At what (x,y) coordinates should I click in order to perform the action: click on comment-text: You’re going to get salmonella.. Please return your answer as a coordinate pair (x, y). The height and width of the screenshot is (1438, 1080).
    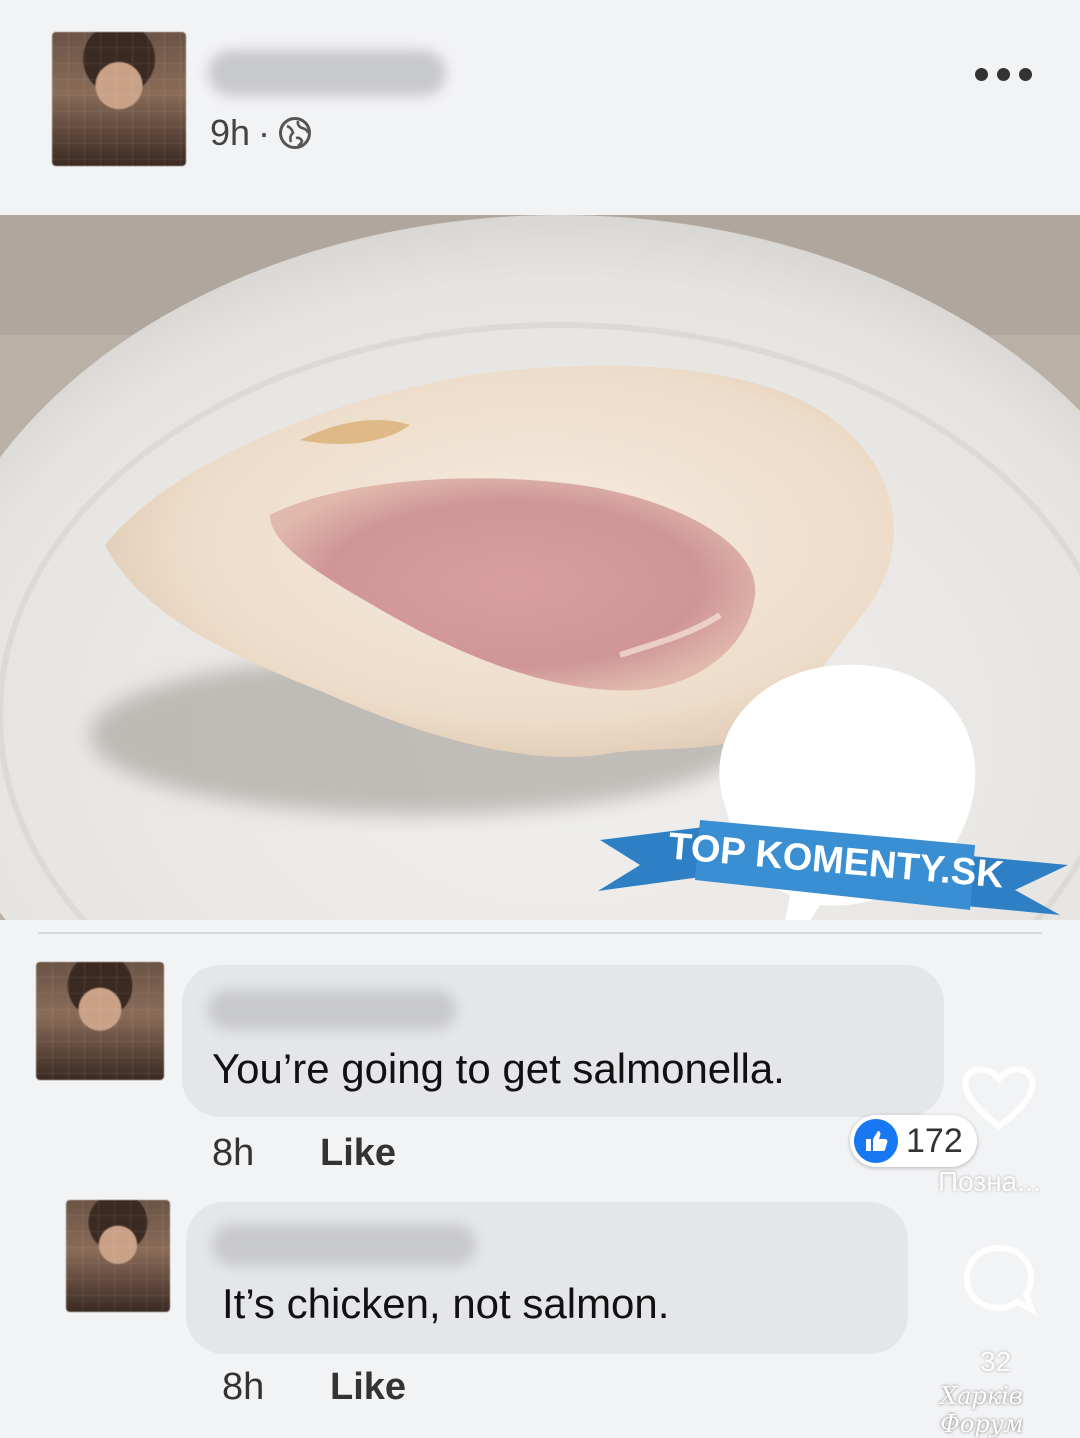
    Looking at the image, I should click on (498, 1068).